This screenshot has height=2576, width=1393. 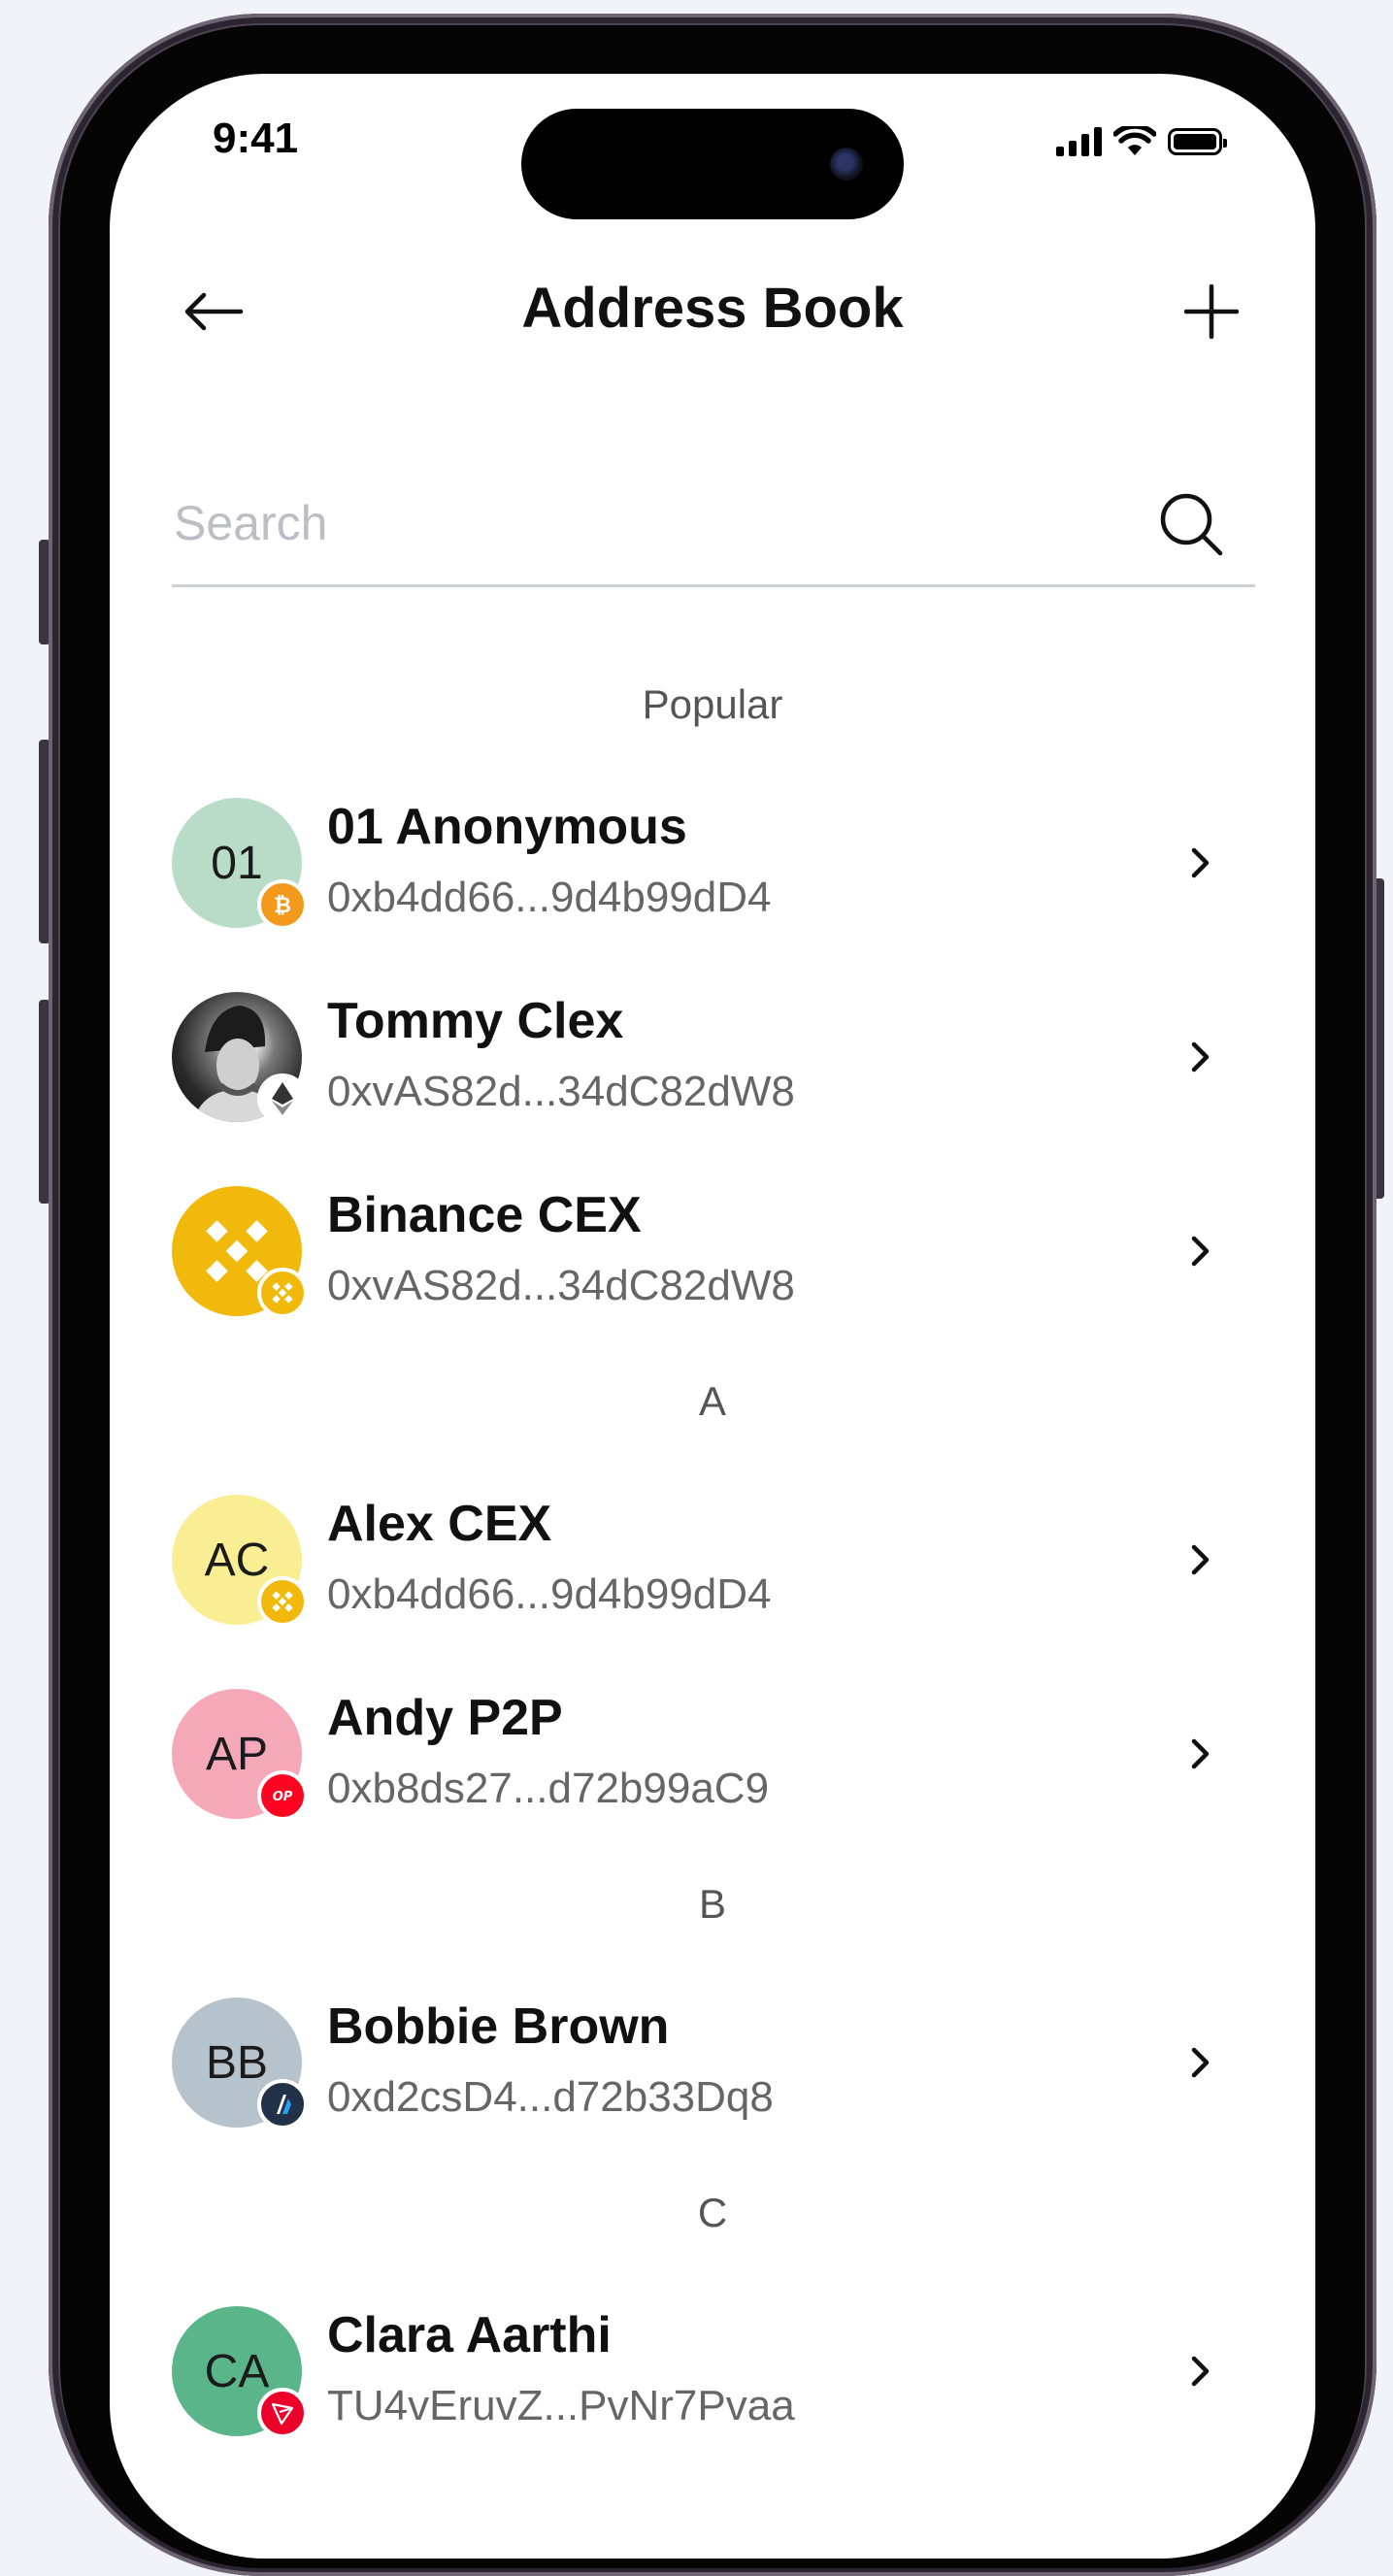 I want to click on tron-icon, so click(x=282, y=2413).